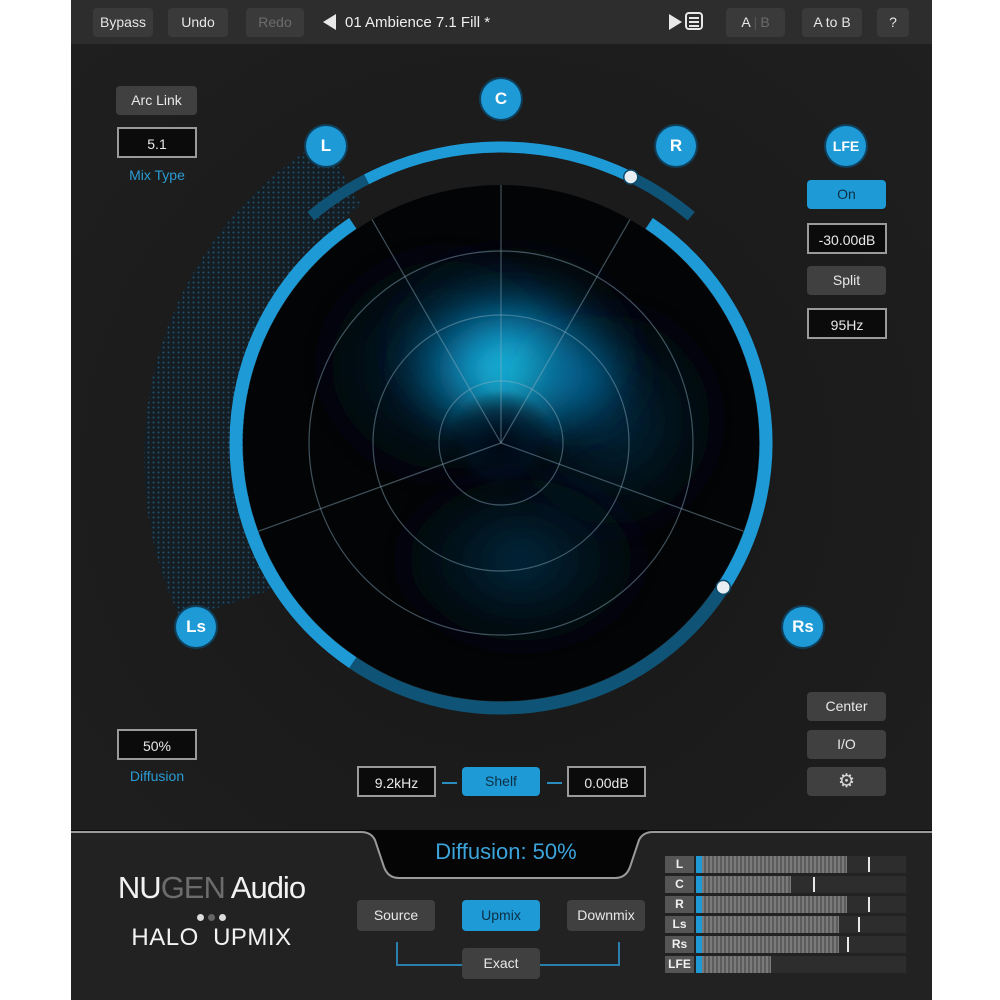 This screenshot has height=1000, width=1000. I want to click on rear-width-handle, so click(723, 587).